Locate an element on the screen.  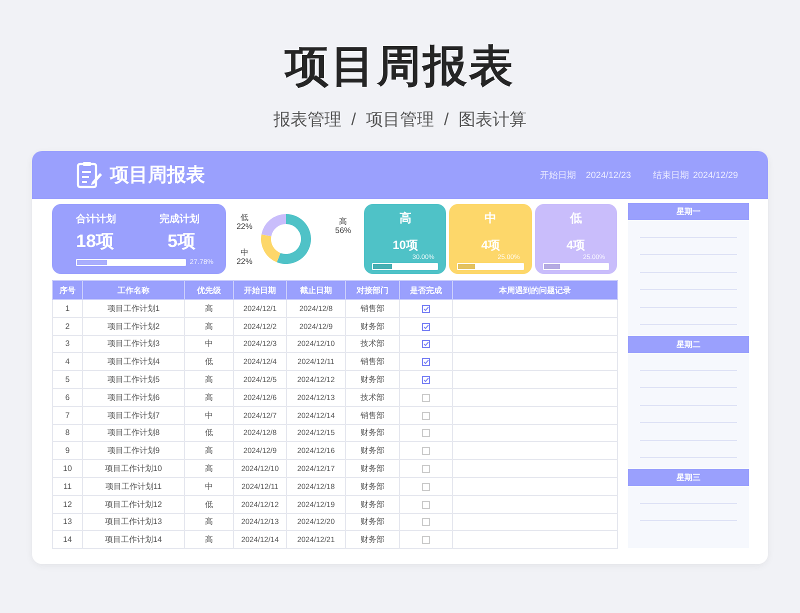
table-cell: 项目工作计划5 is located at coordinates (133, 379).